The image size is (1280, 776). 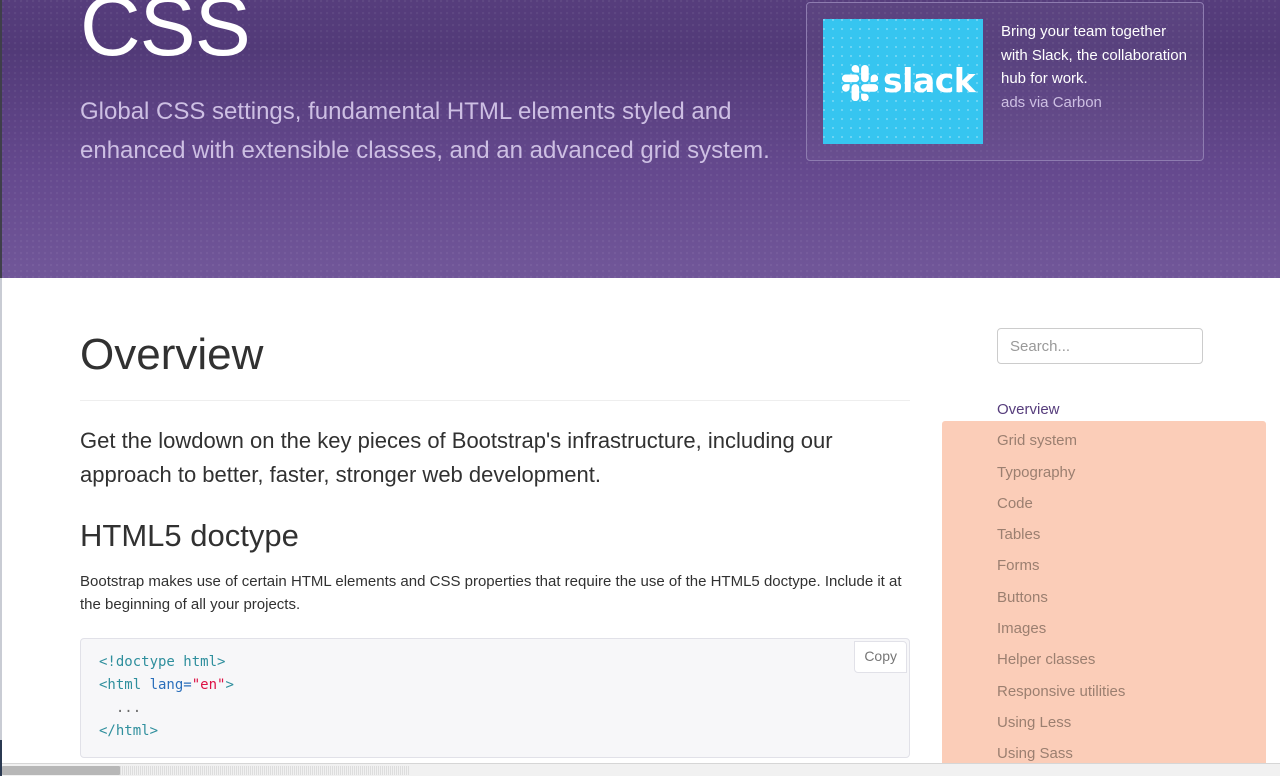 What do you see at coordinates (1094, 103) in the screenshot?
I see `ad-poweredby-label: ads via Carbon` at bounding box center [1094, 103].